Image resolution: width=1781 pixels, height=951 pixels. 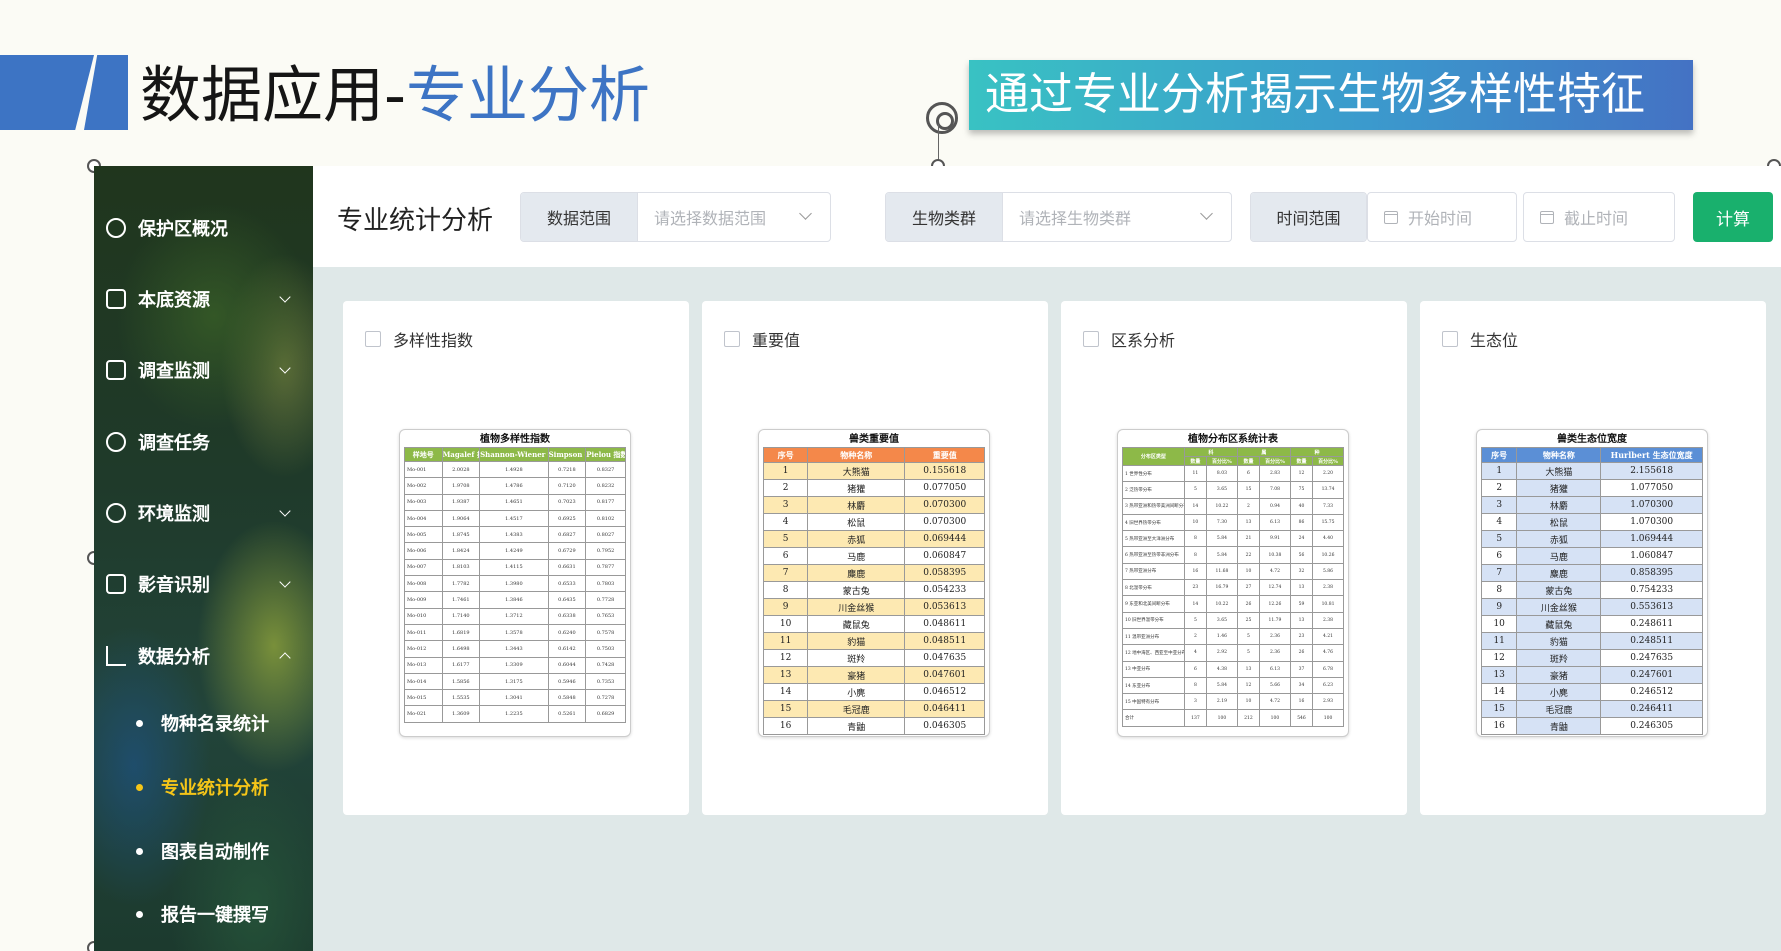 What do you see at coordinates (515, 681) in the screenshot?
I see `table-row: Mo-014 1.5856 1.3175 0.5946 0.7353` at bounding box center [515, 681].